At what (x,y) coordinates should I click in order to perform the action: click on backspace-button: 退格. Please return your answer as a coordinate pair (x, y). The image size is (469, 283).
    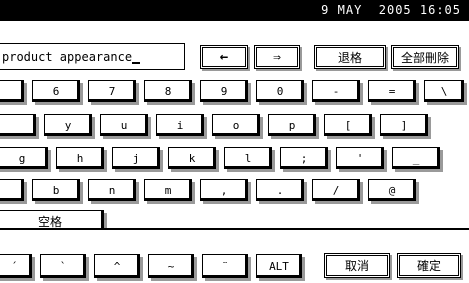
    Looking at the image, I should click on (350, 57).